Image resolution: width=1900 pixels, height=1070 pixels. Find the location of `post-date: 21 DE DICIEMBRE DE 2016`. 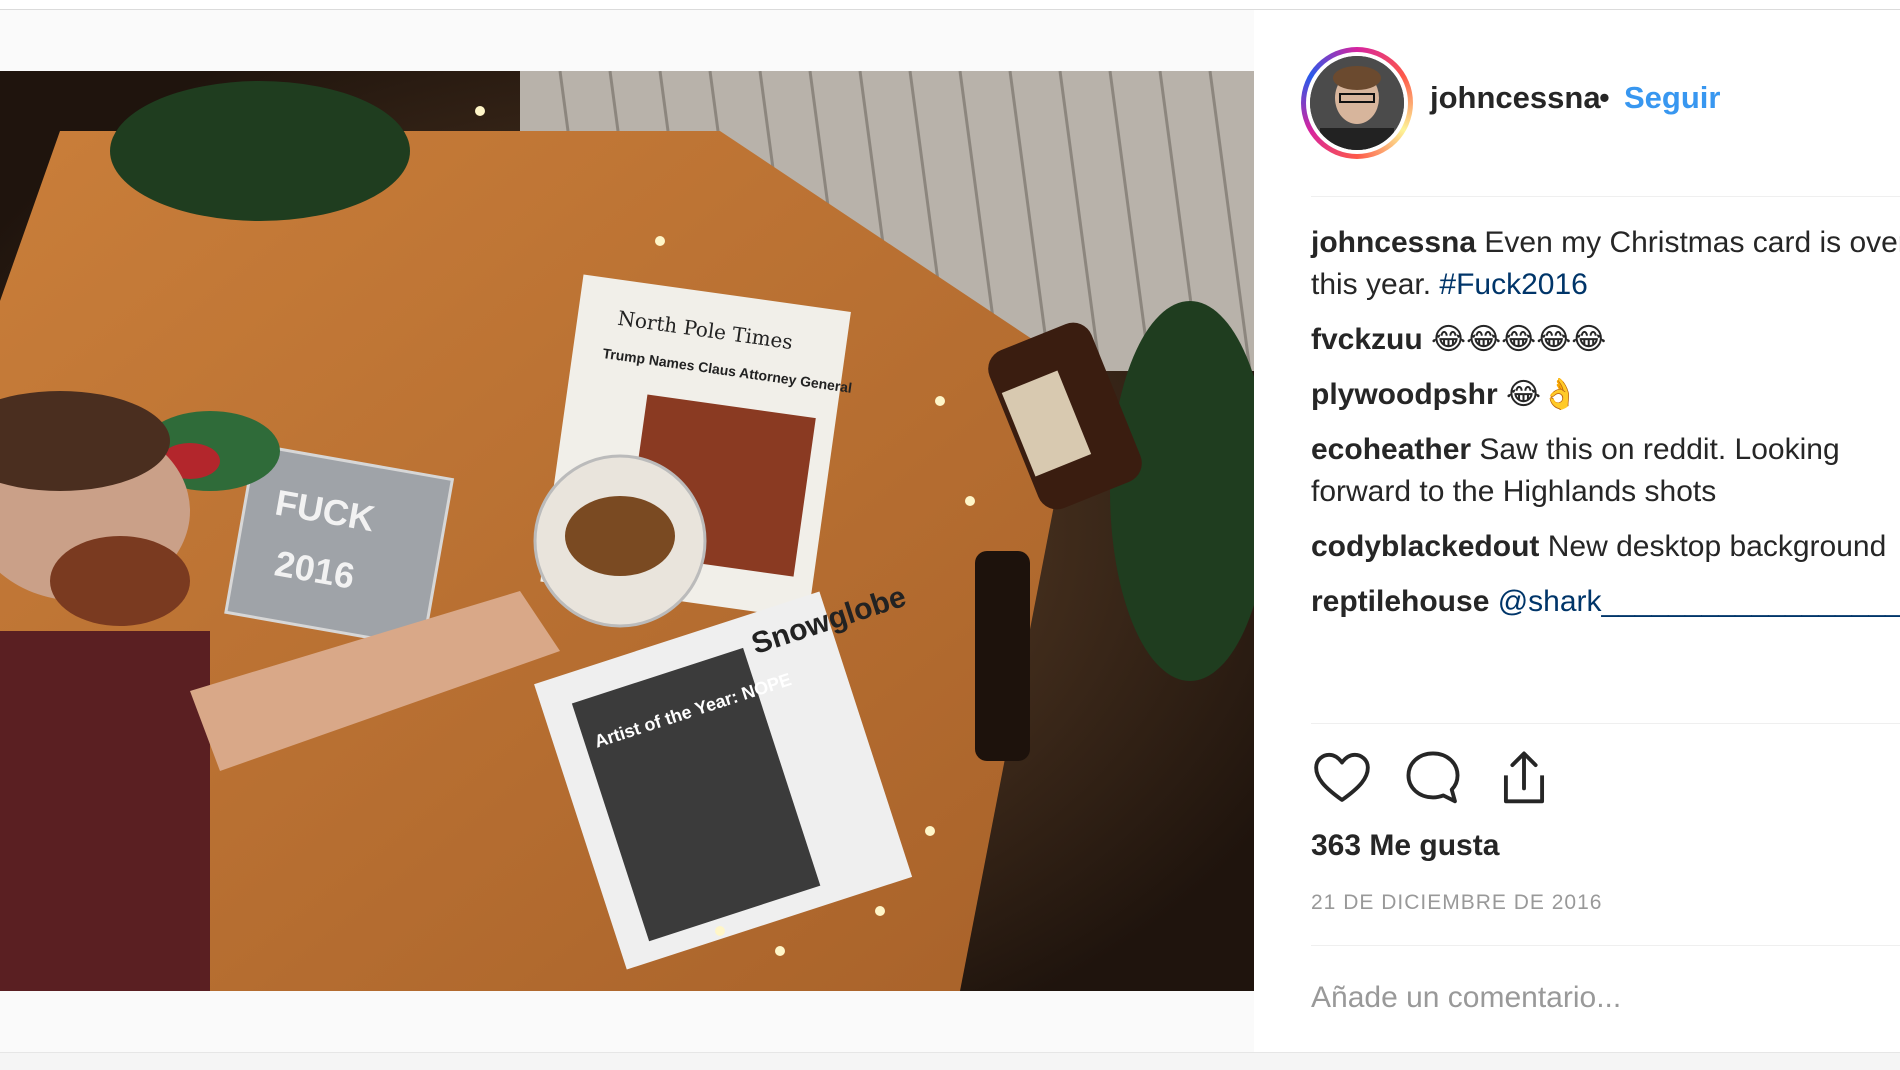

post-date: 21 DE DICIEMBRE DE 2016 is located at coordinates (1456, 903).